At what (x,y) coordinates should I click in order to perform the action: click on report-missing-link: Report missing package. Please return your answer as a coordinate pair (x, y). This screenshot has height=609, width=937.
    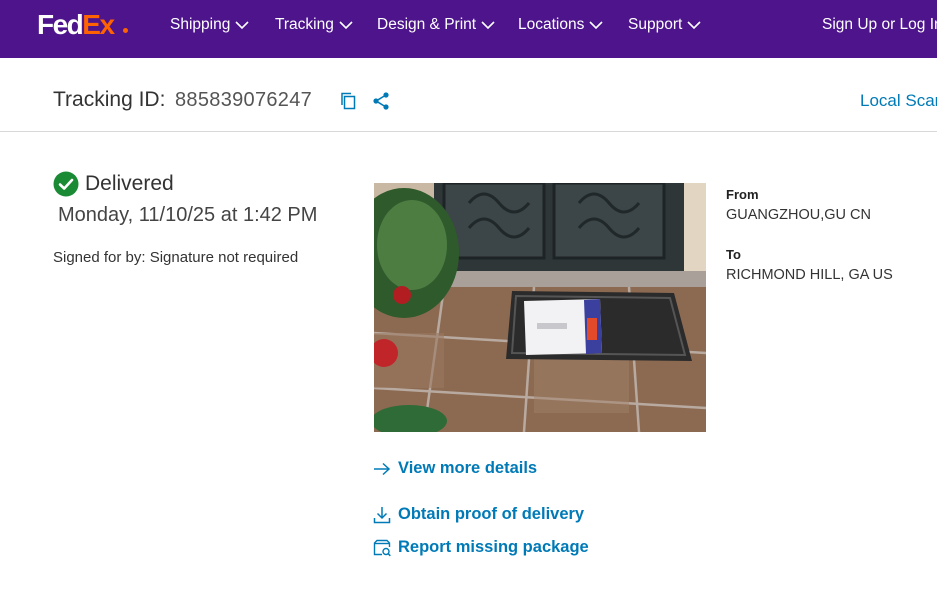
    Looking at the image, I should click on (481, 547).